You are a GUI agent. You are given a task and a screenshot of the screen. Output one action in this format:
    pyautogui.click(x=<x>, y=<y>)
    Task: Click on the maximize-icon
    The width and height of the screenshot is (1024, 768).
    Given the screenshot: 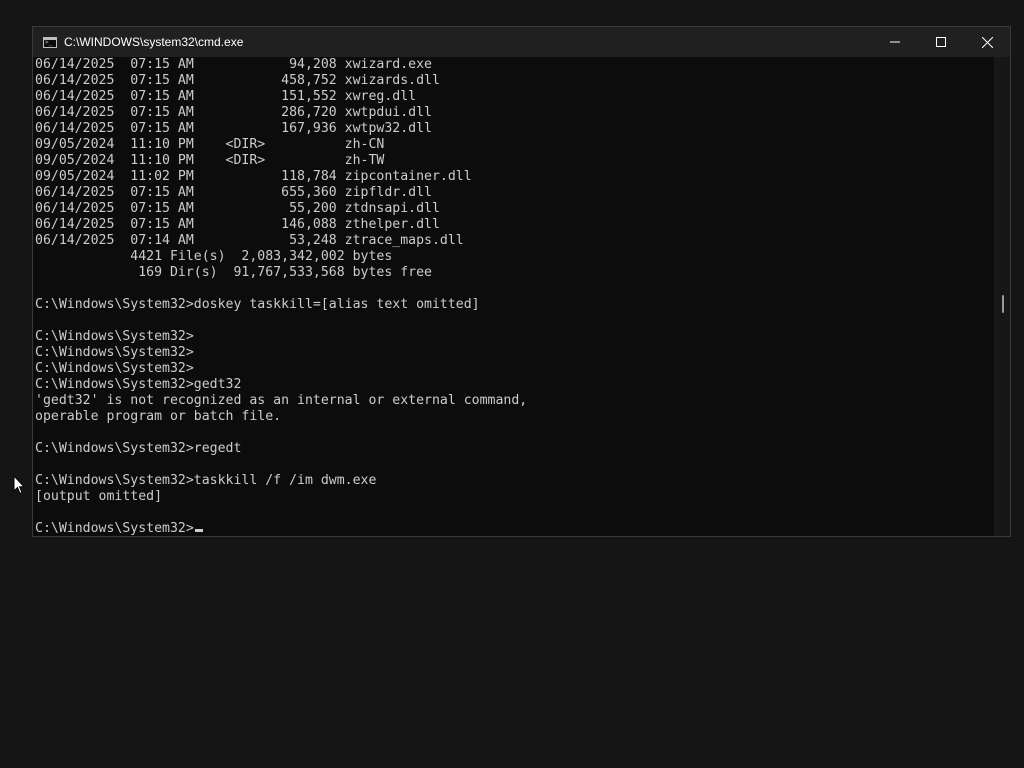 What is the action you would take?
    pyautogui.click(x=941, y=42)
    